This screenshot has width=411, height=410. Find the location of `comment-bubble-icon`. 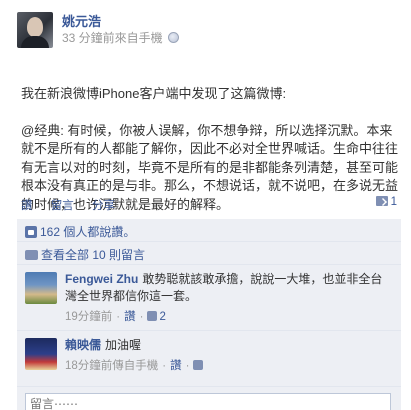

comment-bubble-icon is located at coordinates (31, 255).